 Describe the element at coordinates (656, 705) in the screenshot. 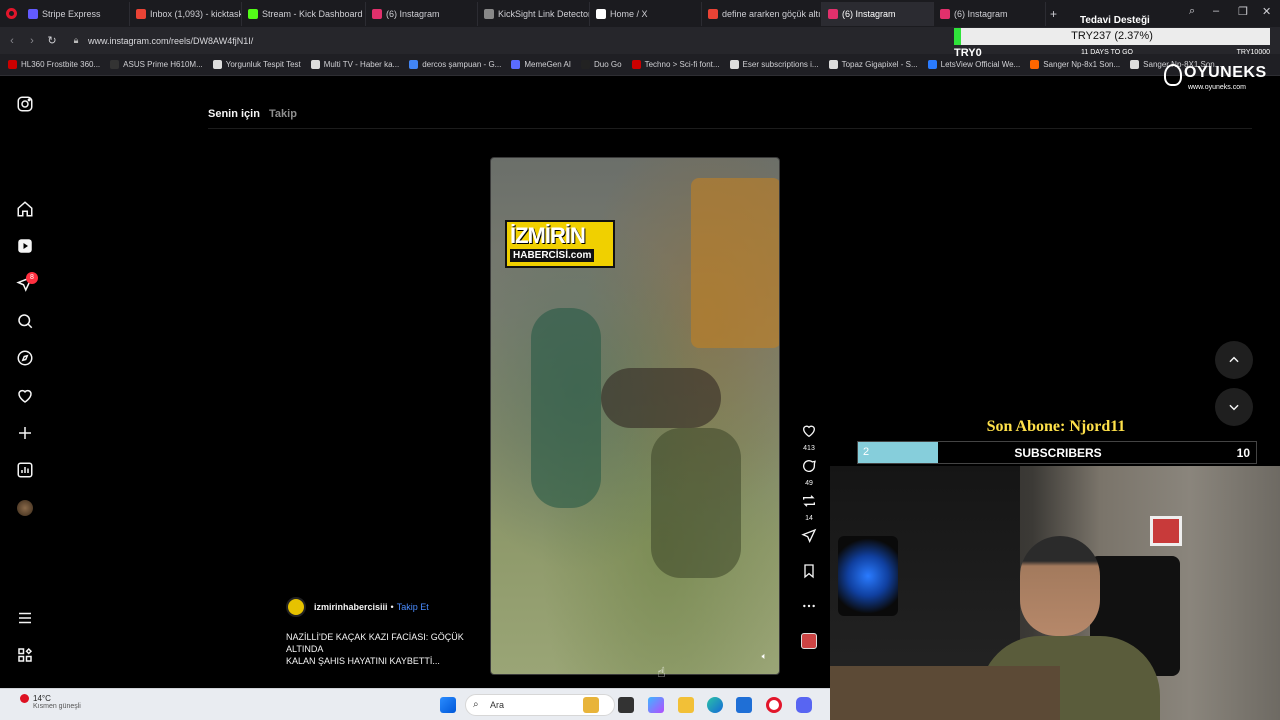

I see `copilot-icon` at that location.